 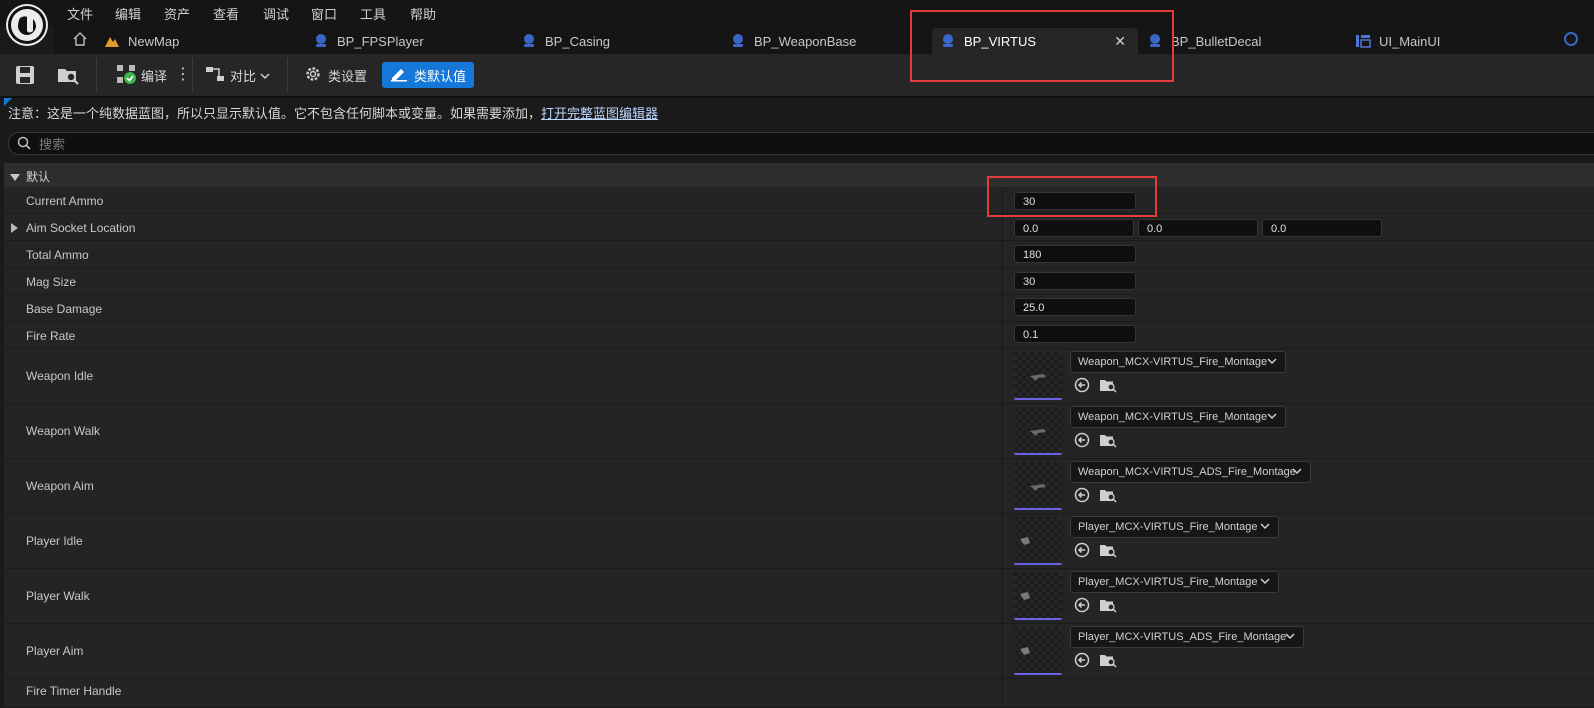 What do you see at coordinates (25, 76) in the screenshot?
I see `save-icon` at bounding box center [25, 76].